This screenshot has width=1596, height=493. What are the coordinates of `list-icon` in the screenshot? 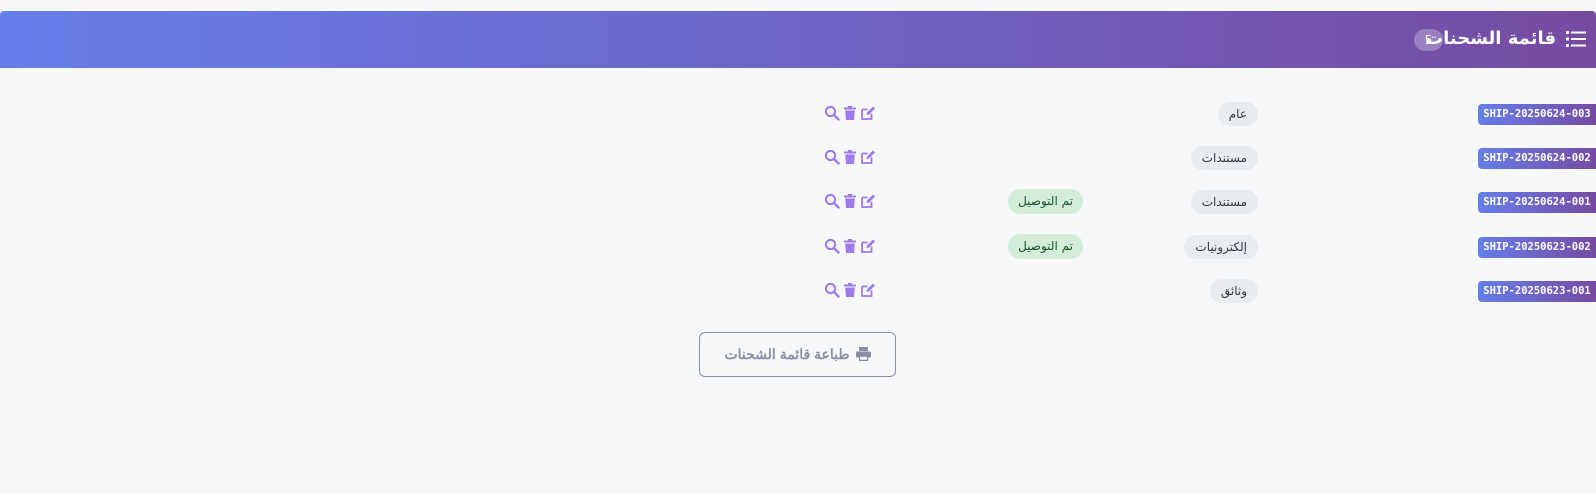 It's located at (1576, 39).